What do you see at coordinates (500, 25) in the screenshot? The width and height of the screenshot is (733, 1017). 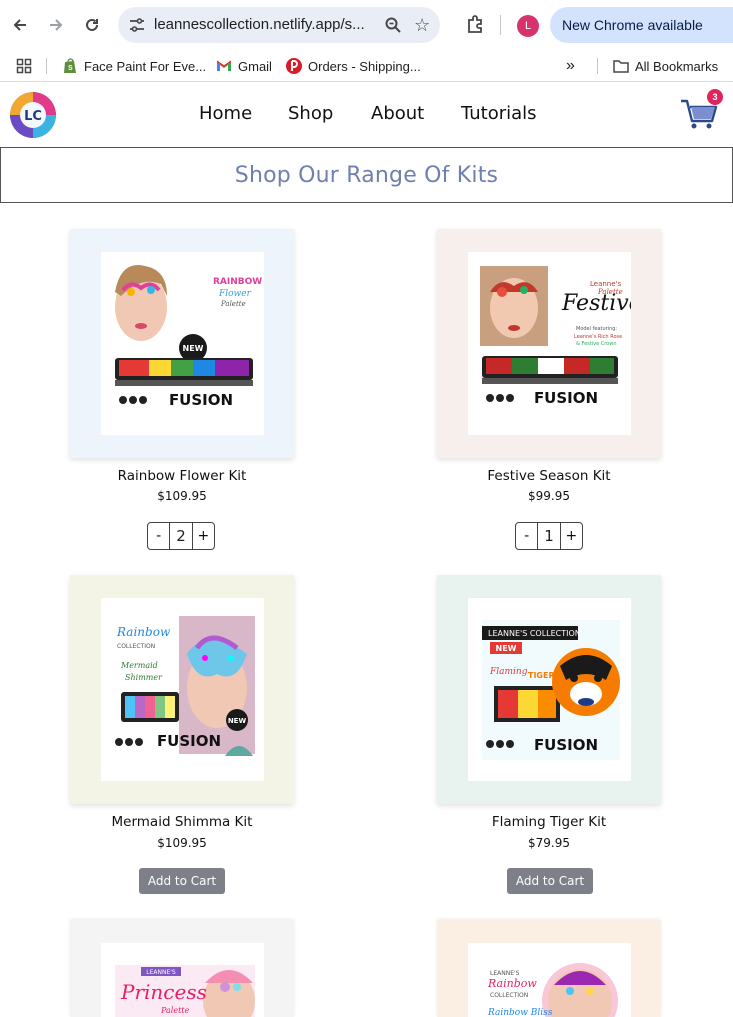 I see `toolbar-divider` at bounding box center [500, 25].